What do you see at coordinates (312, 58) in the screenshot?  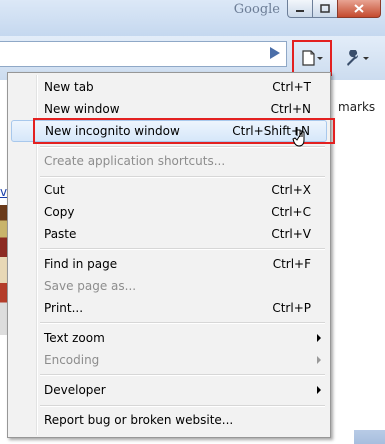 I see `page-menu-annotation-box` at bounding box center [312, 58].